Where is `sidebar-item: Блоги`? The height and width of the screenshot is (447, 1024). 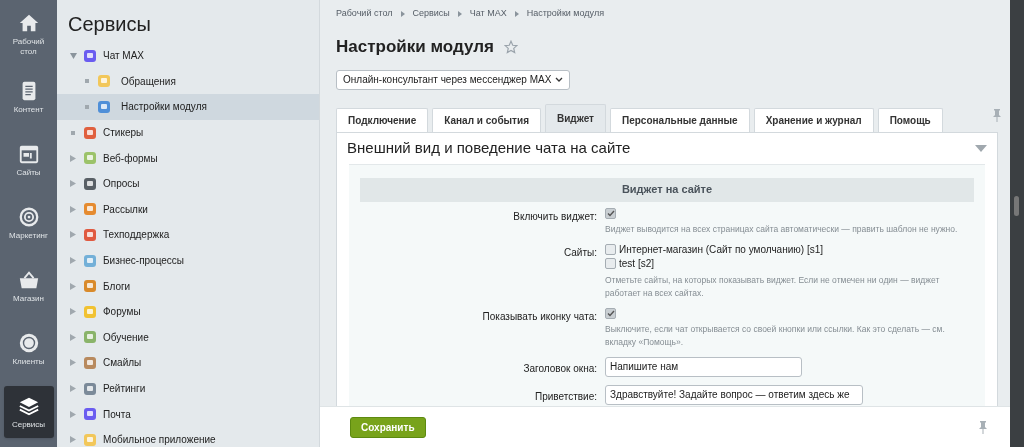
sidebar-item: Блоги is located at coordinates (188, 286).